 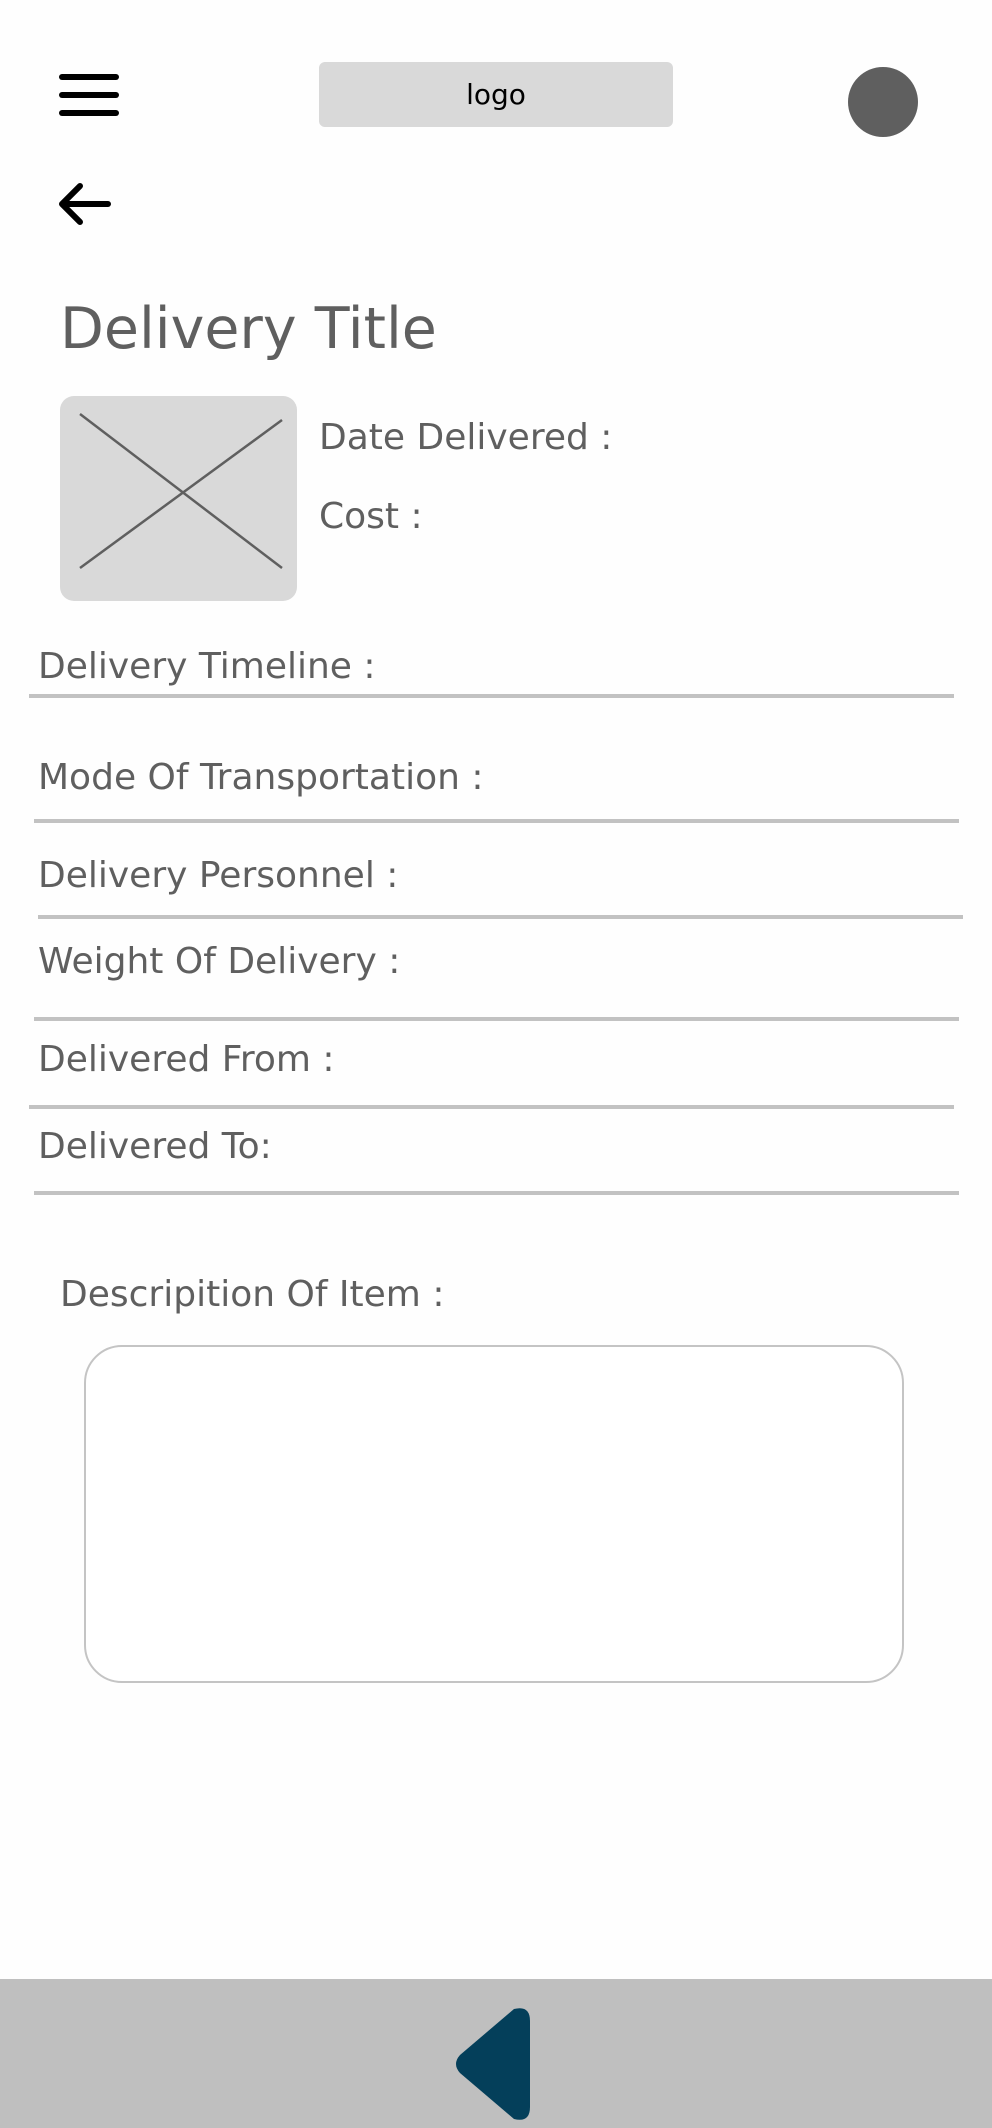 What do you see at coordinates (181, 491) in the screenshot?
I see `image-placeholder-icon` at bounding box center [181, 491].